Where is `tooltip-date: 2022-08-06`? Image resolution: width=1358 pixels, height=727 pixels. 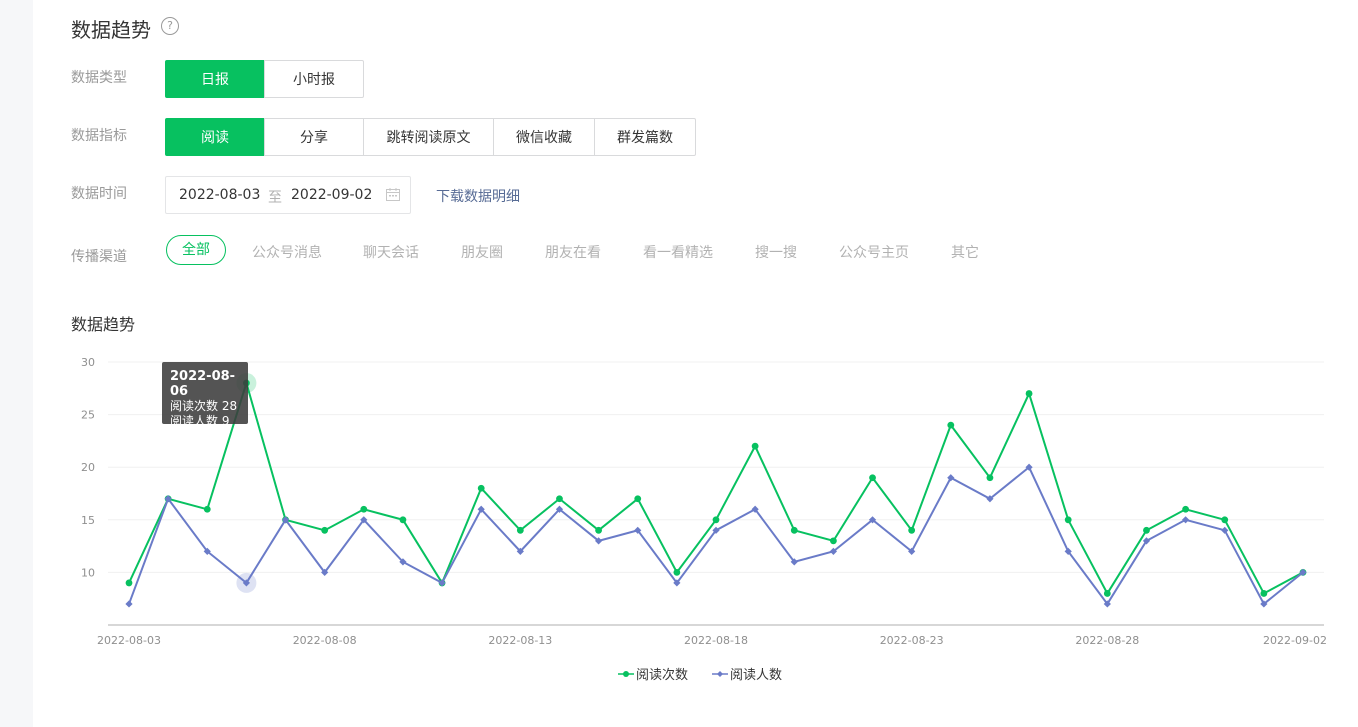 tooltip-date: 2022-08-06 is located at coordinates (203, 384).